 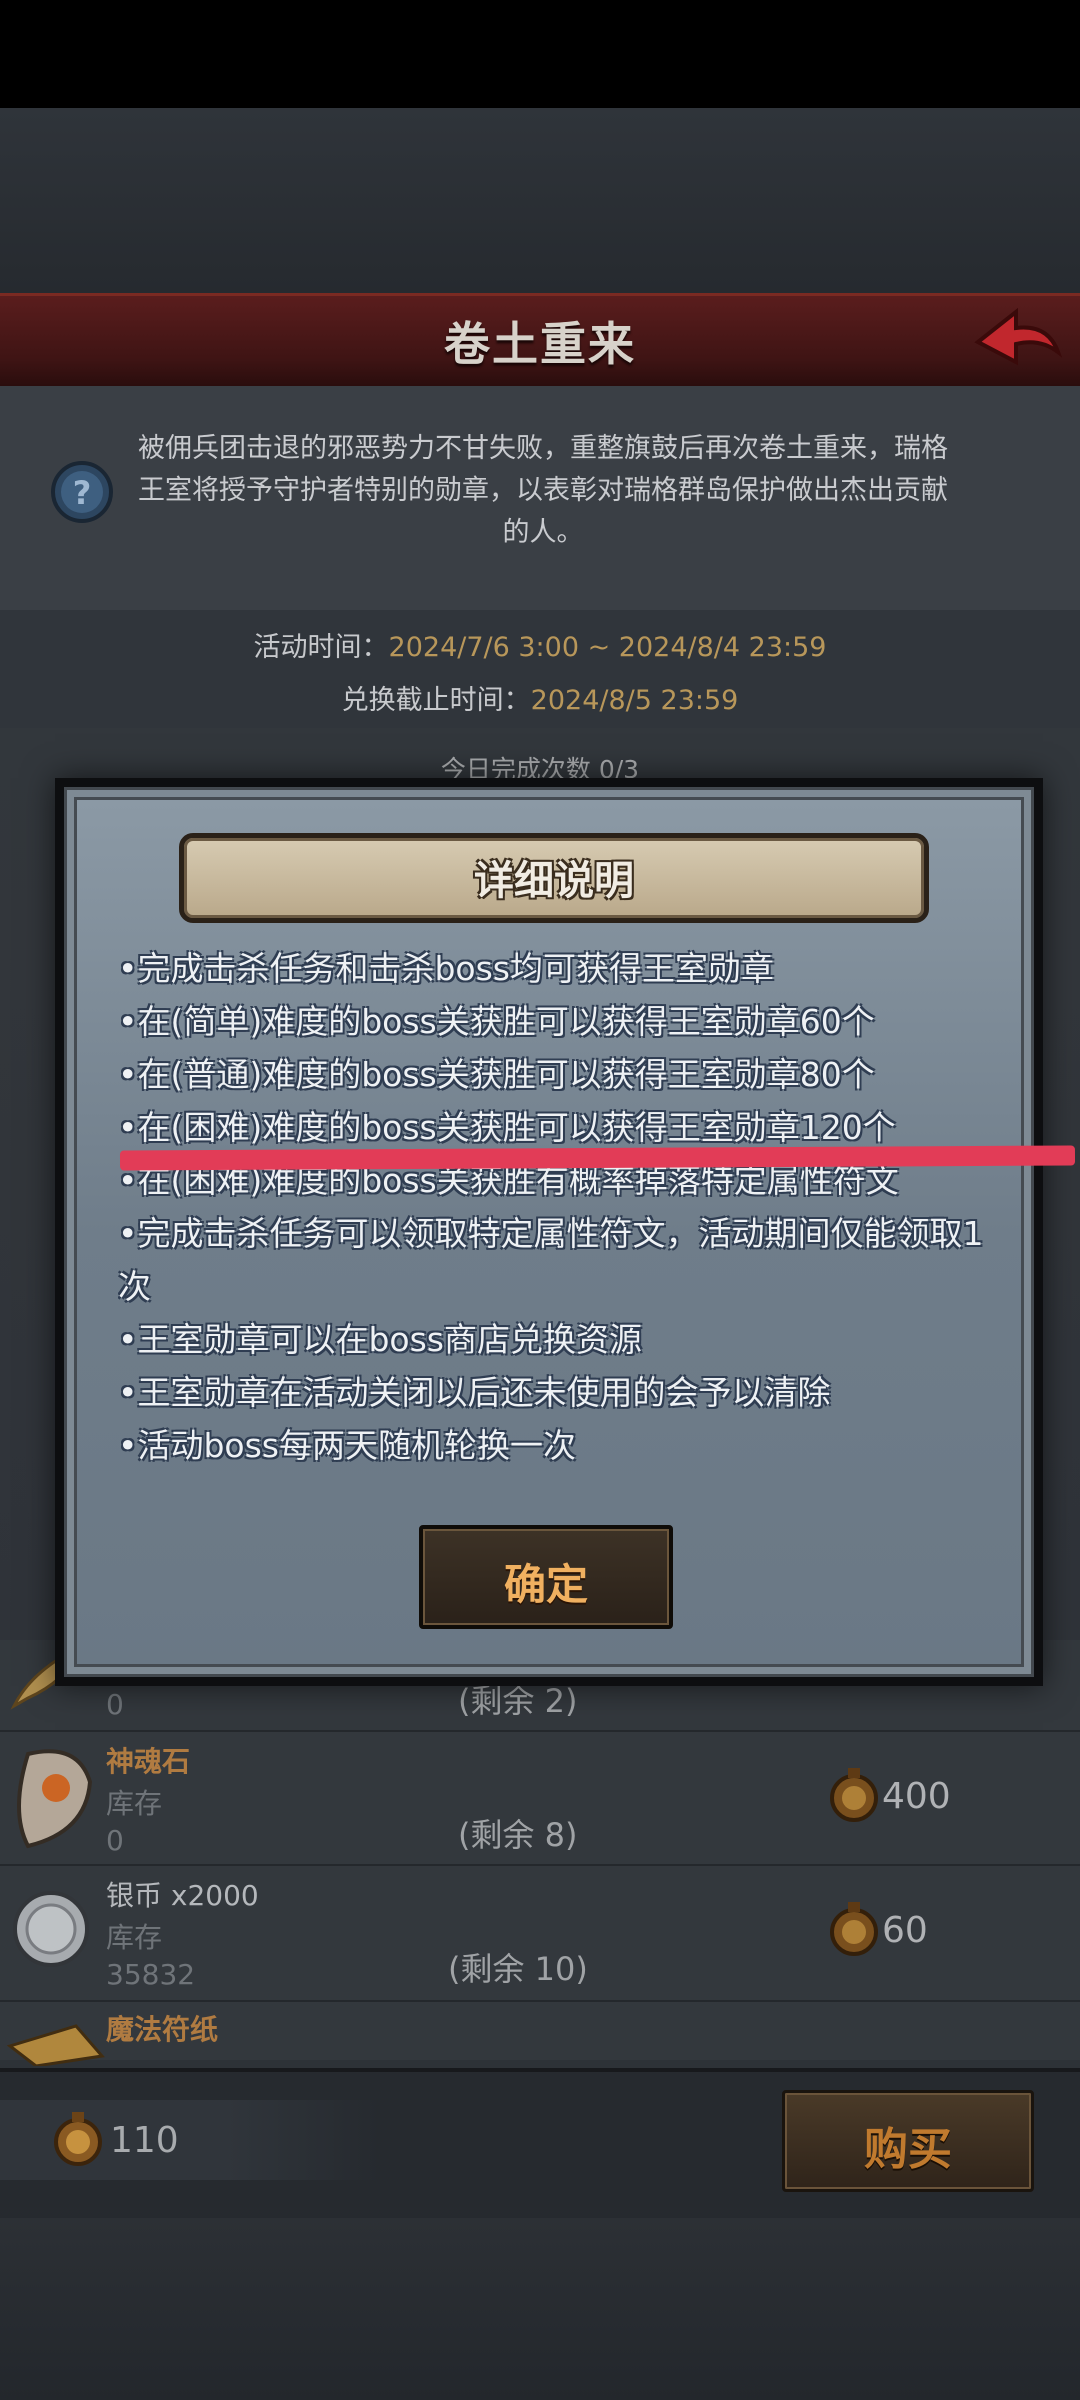 I want to click on medal-icon, so click(x=78, y=2139).